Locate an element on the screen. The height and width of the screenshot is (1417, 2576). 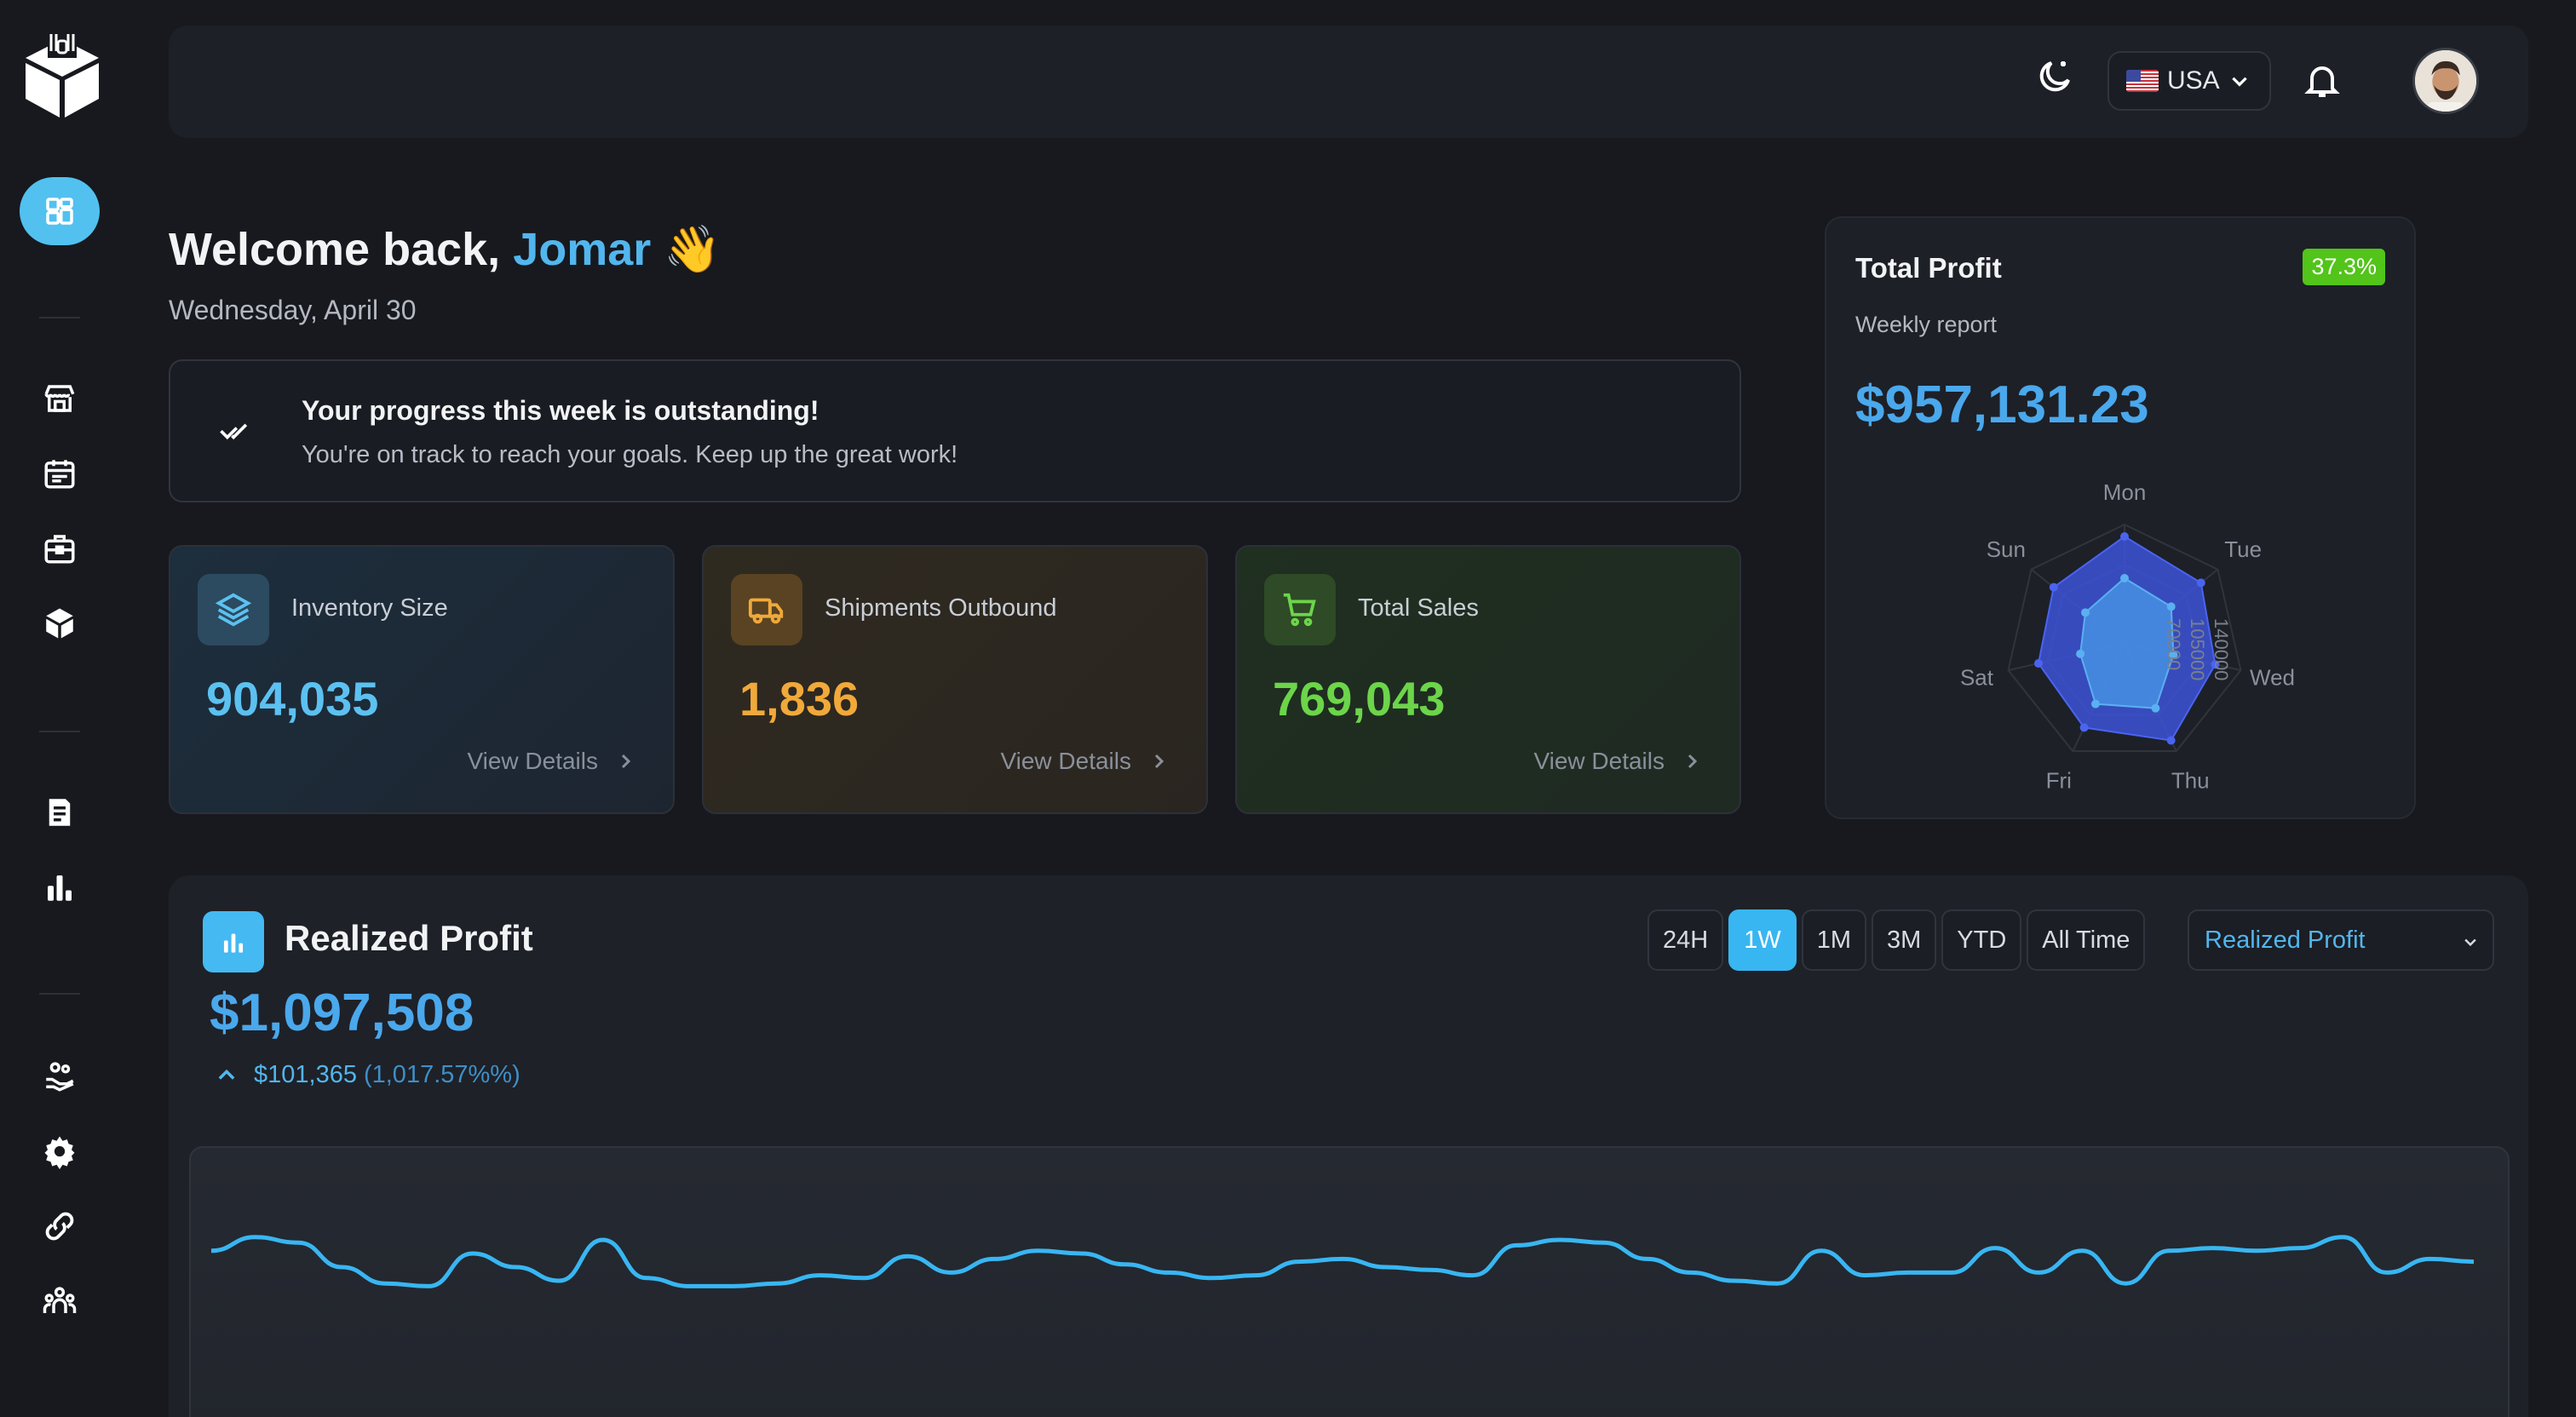
double-check-icon is located at coordinates (234, 432).